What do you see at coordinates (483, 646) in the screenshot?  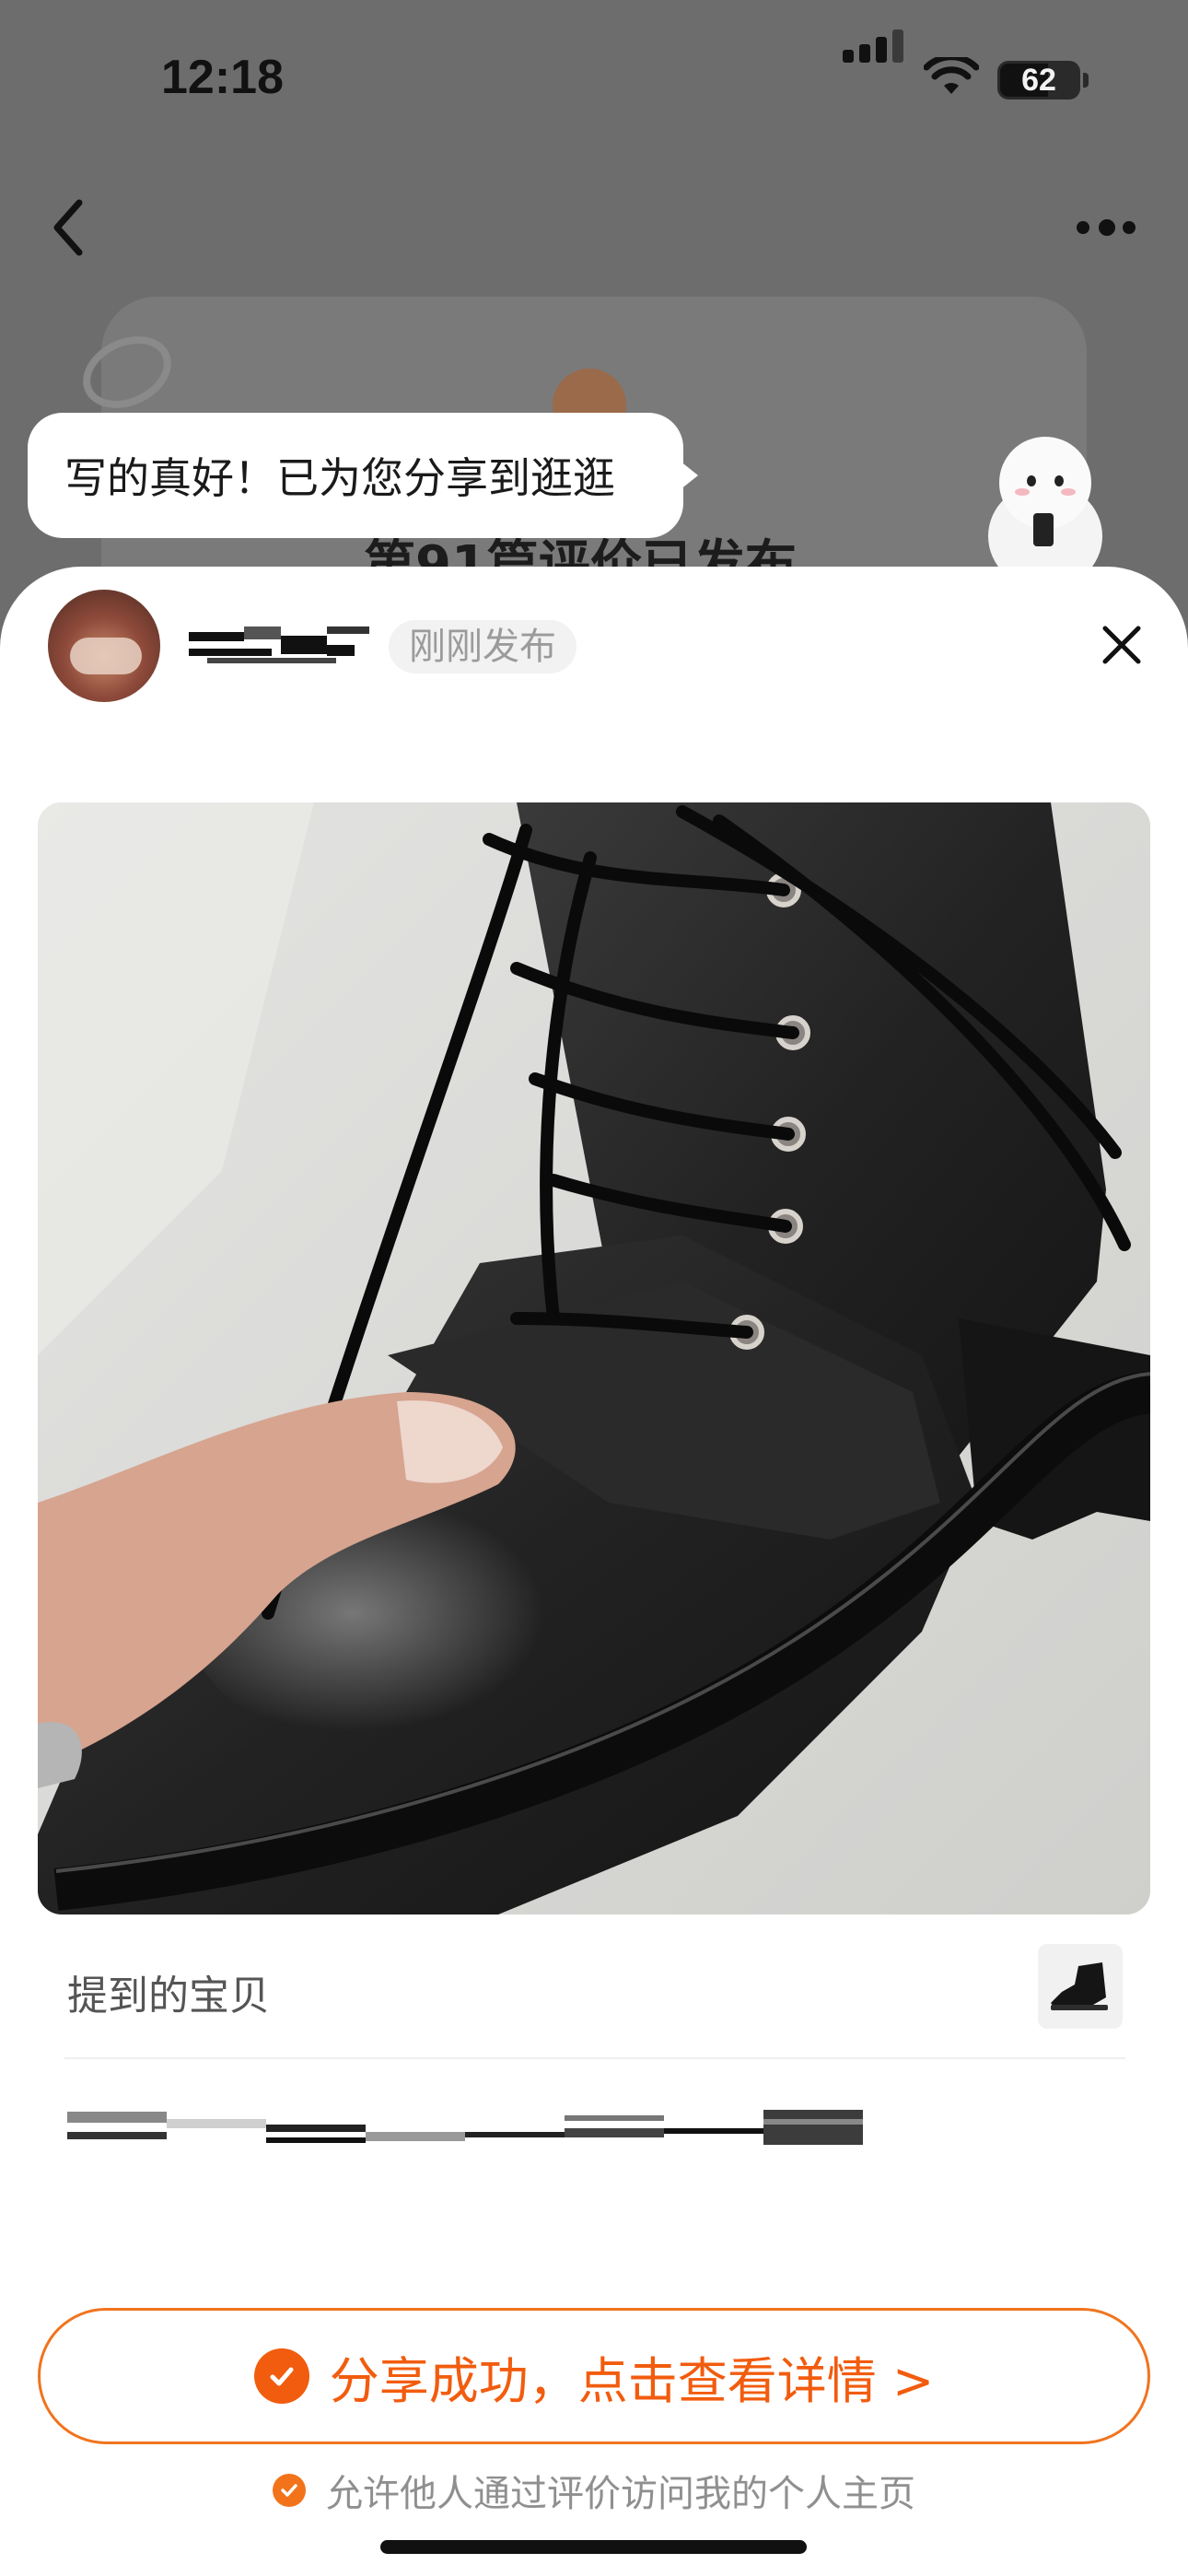 I see `time-badge: 刚刚发布` at bounding box center [483, 646].